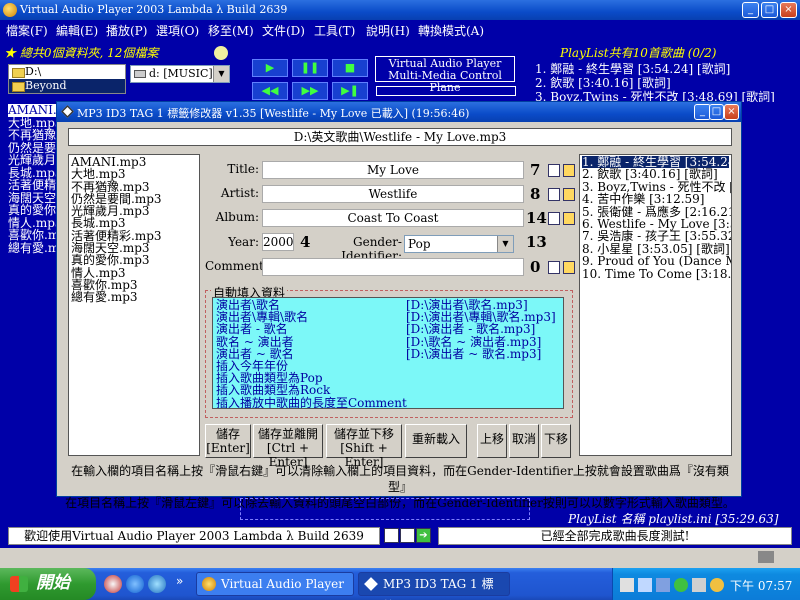 The height and width of the screenshot is (600, 800). I want to click on list-item: 不再猶豫, so click(35, 135).